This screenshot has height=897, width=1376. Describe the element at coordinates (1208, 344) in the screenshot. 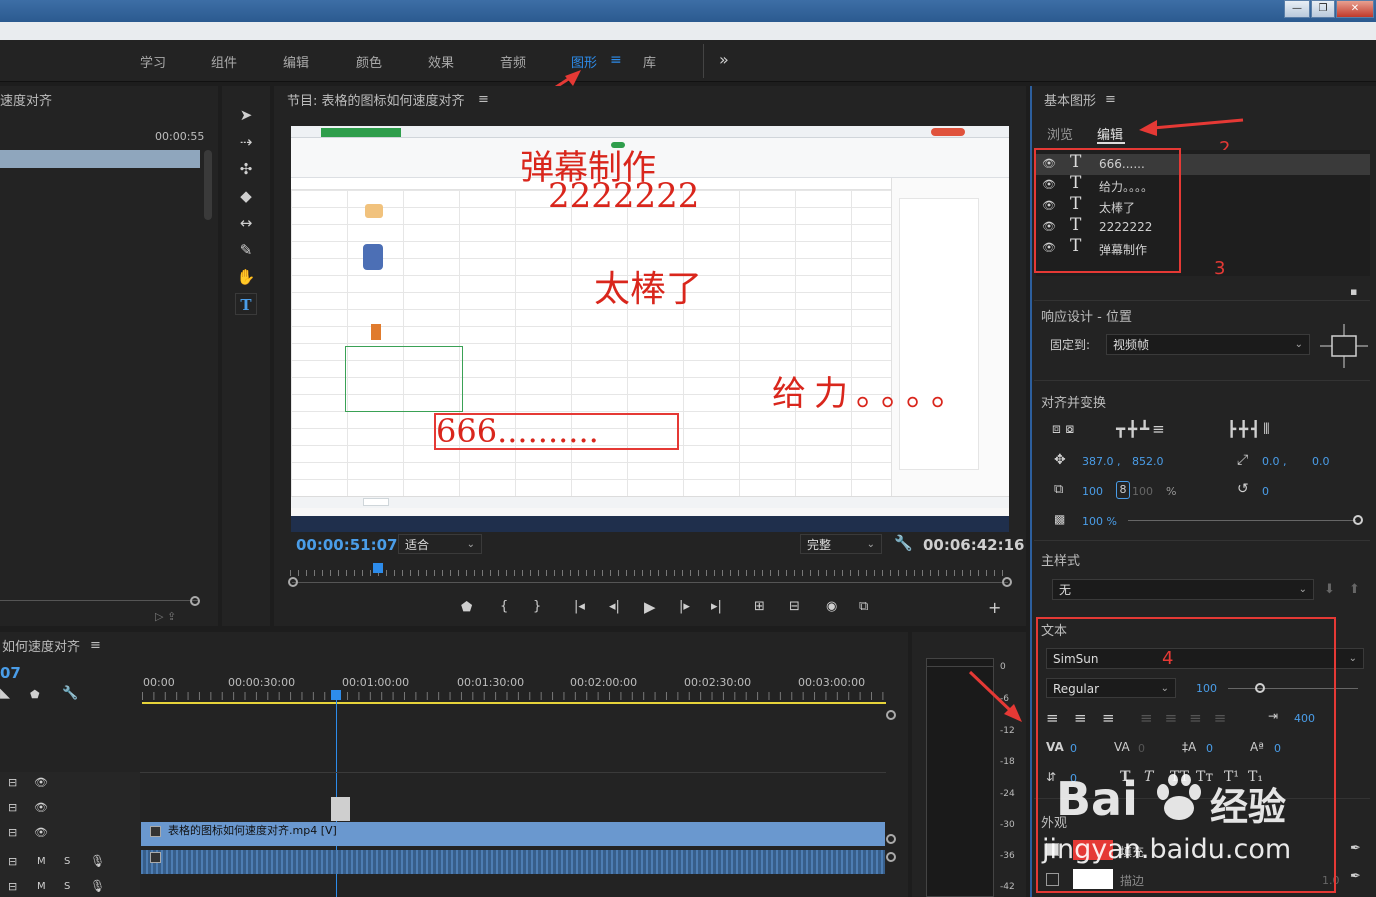

I see `pin-to-dropdown: 视频帧 ⌄` at that location.